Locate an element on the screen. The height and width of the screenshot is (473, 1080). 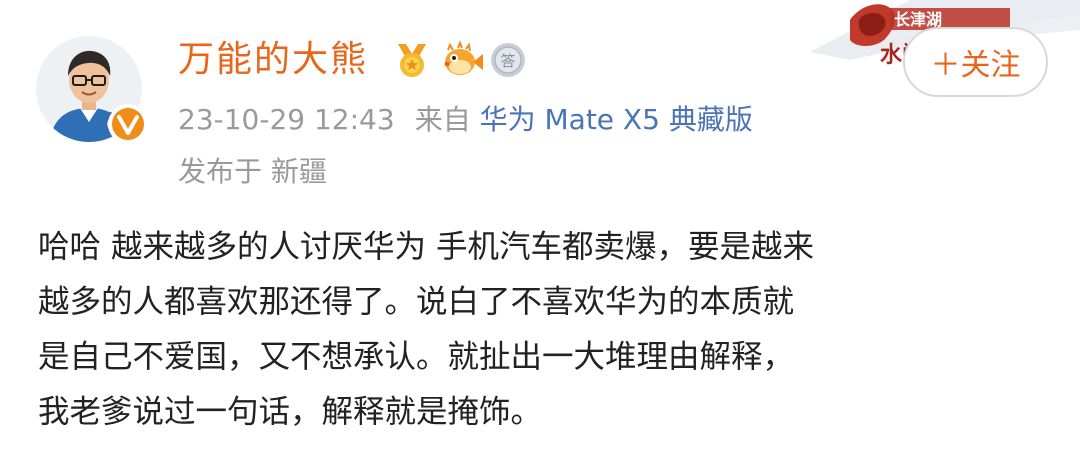
pufferfish-badge-icon is located at coordinates (461, 60).